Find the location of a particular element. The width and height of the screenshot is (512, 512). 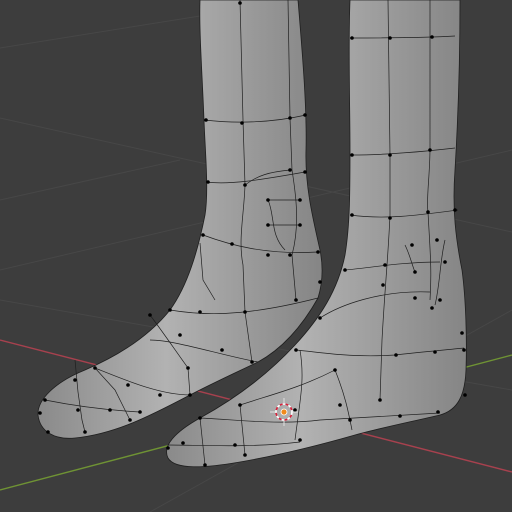

object-origin-dot is located at coordinates (284, 412).